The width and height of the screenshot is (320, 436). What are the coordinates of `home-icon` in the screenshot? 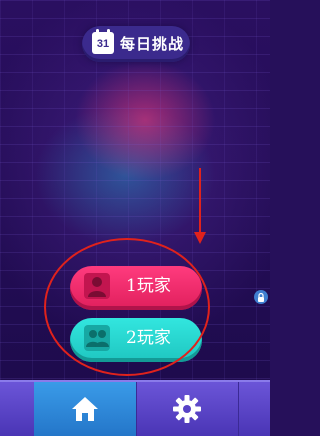 It's located at (85, 409).